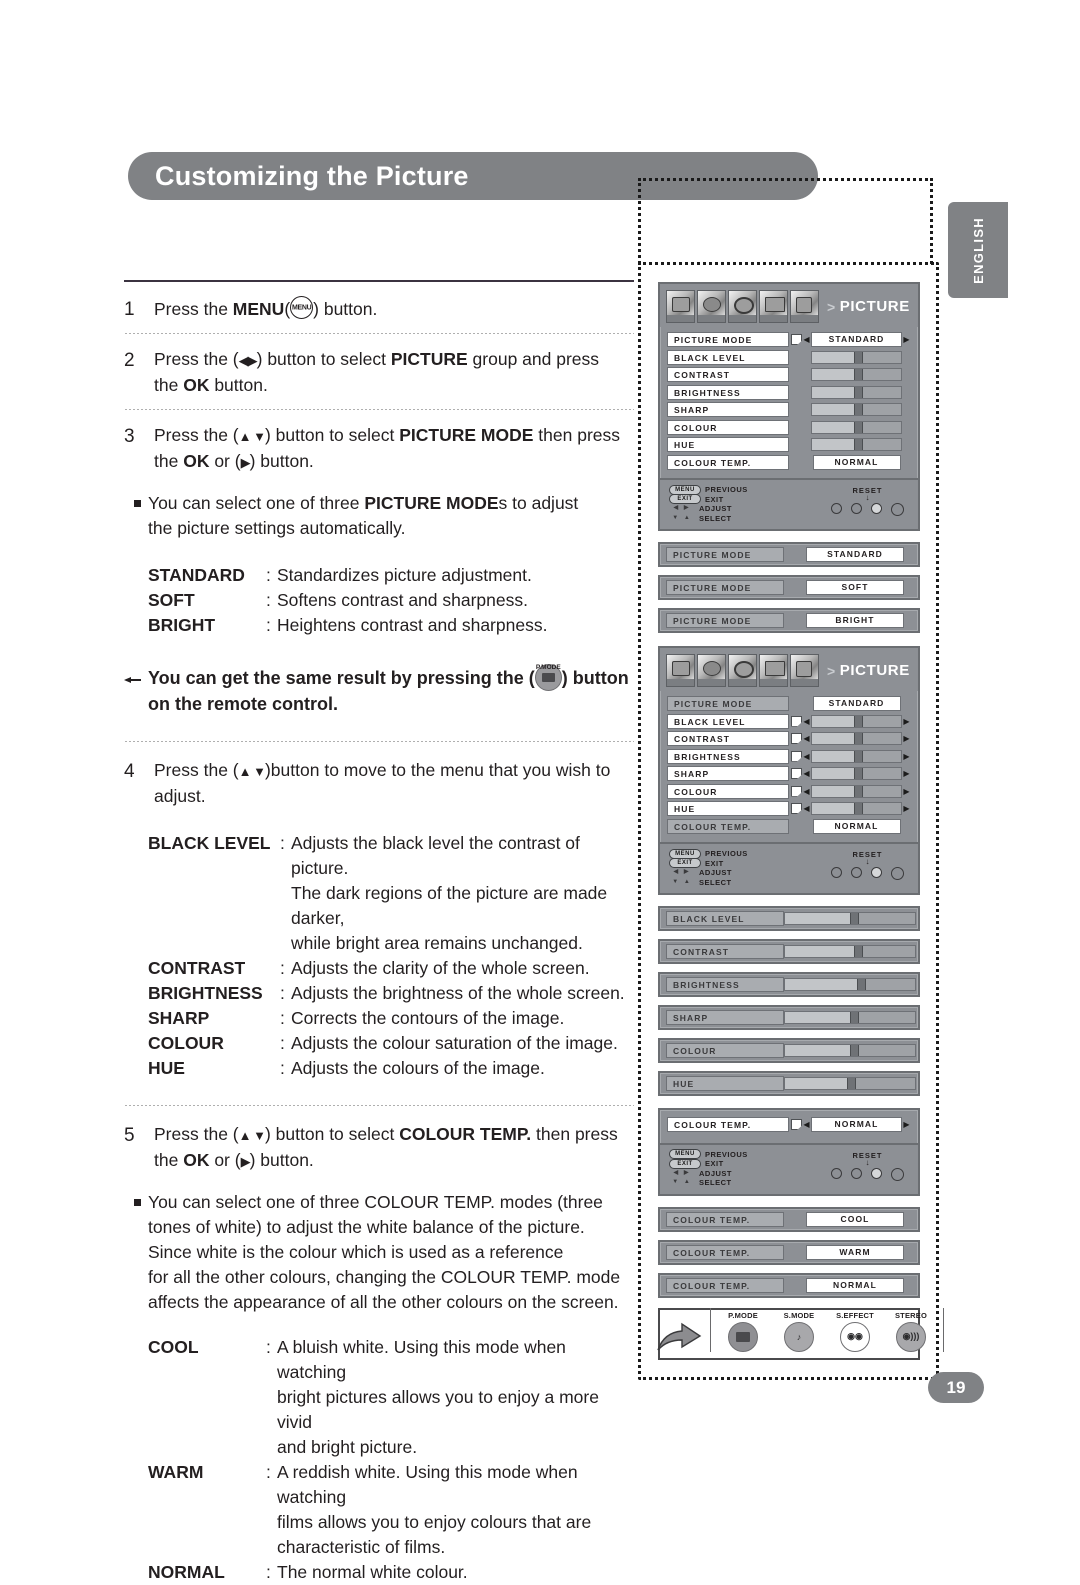  I want to click on strip-value: WARM, so click(855, 1252).